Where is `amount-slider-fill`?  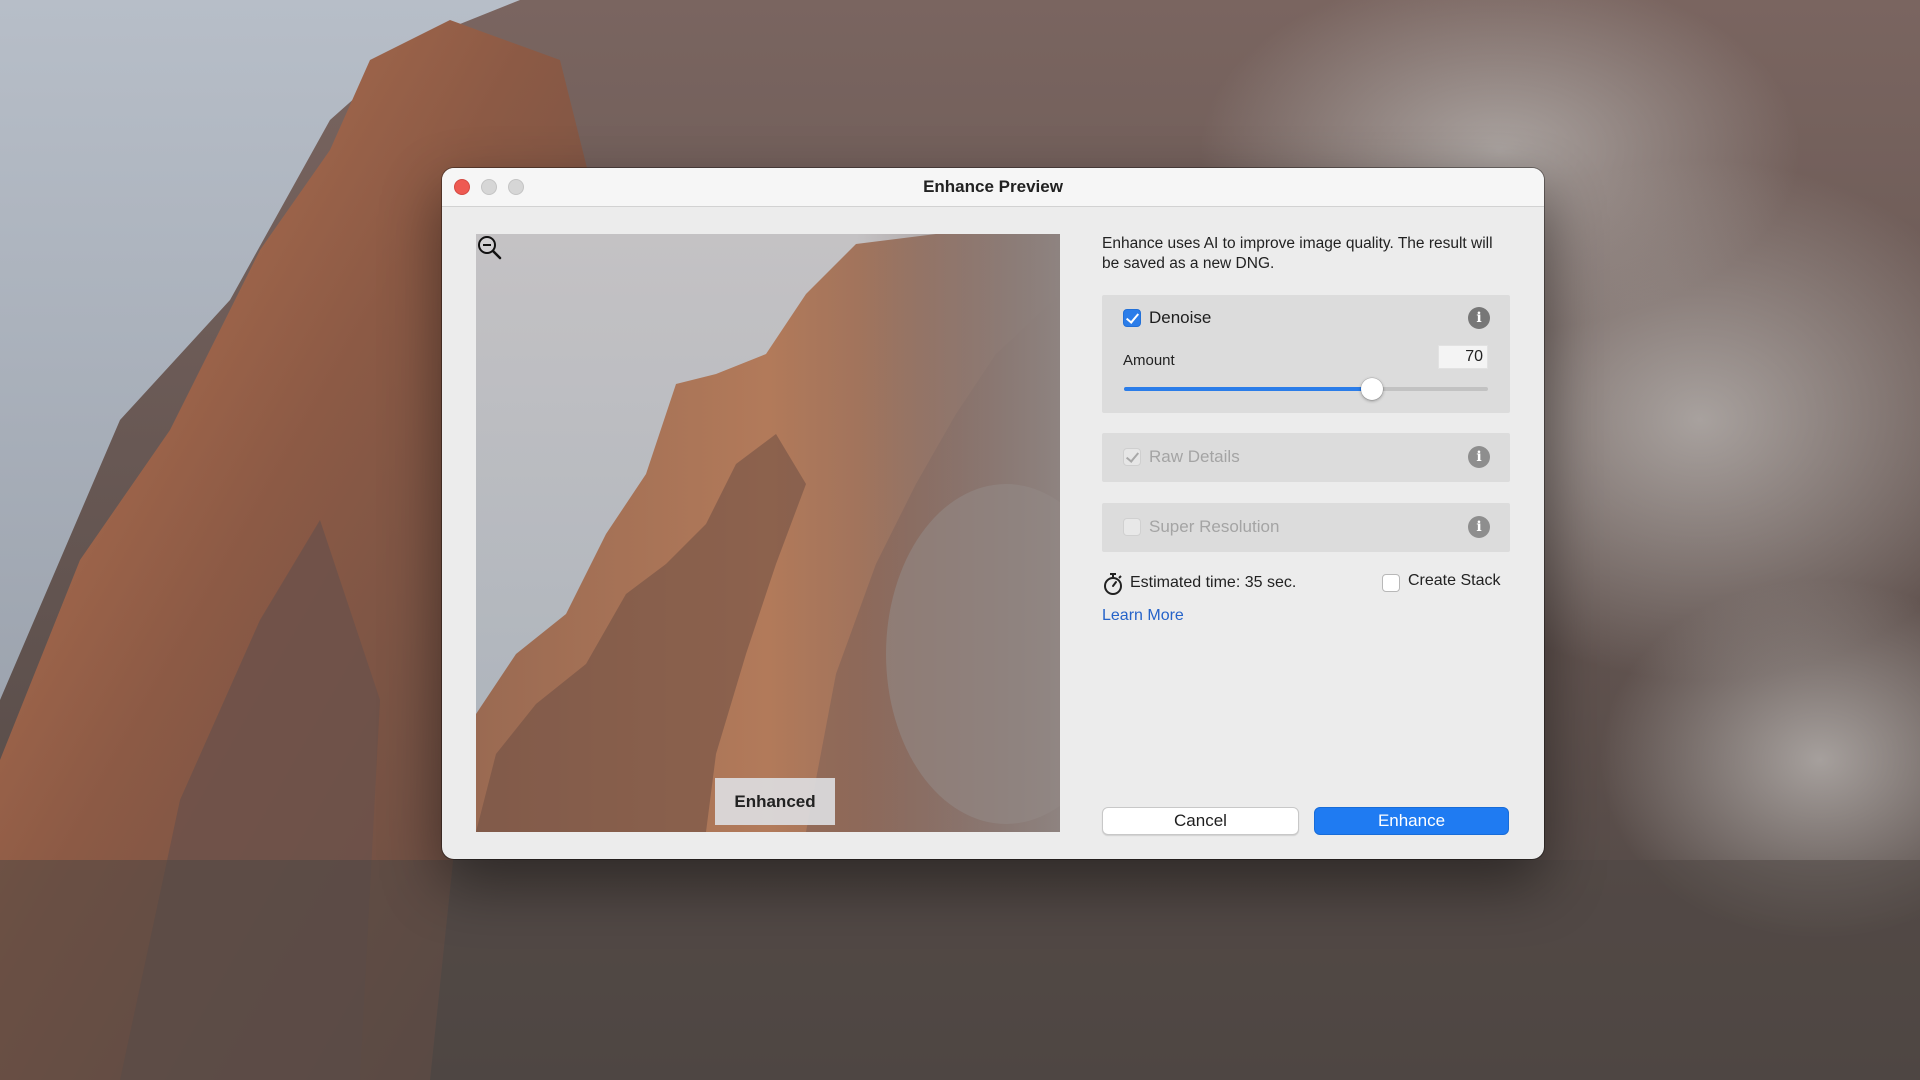 amount-slider-fill is located at coordinates (1248, 389).